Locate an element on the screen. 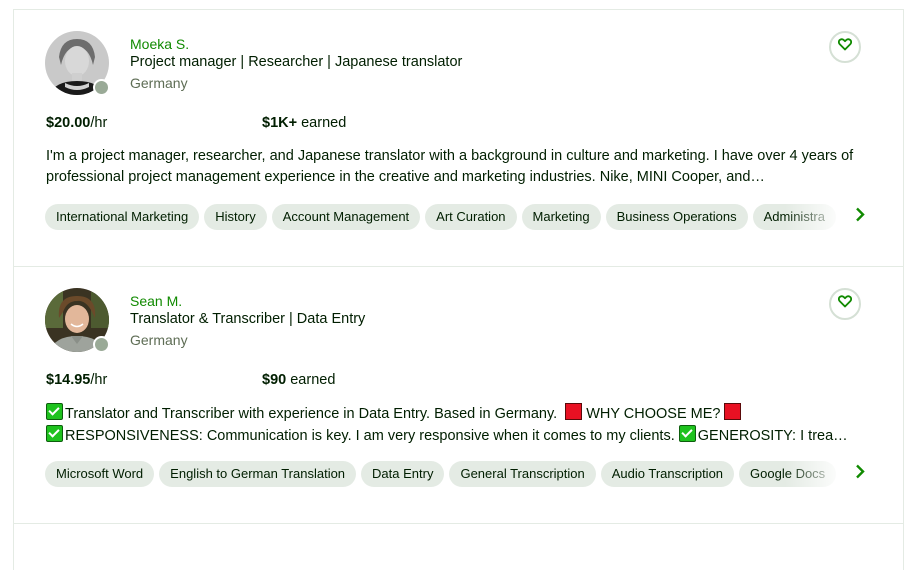  freelancer-name: Sean M. is located at coordinates (156, 301).